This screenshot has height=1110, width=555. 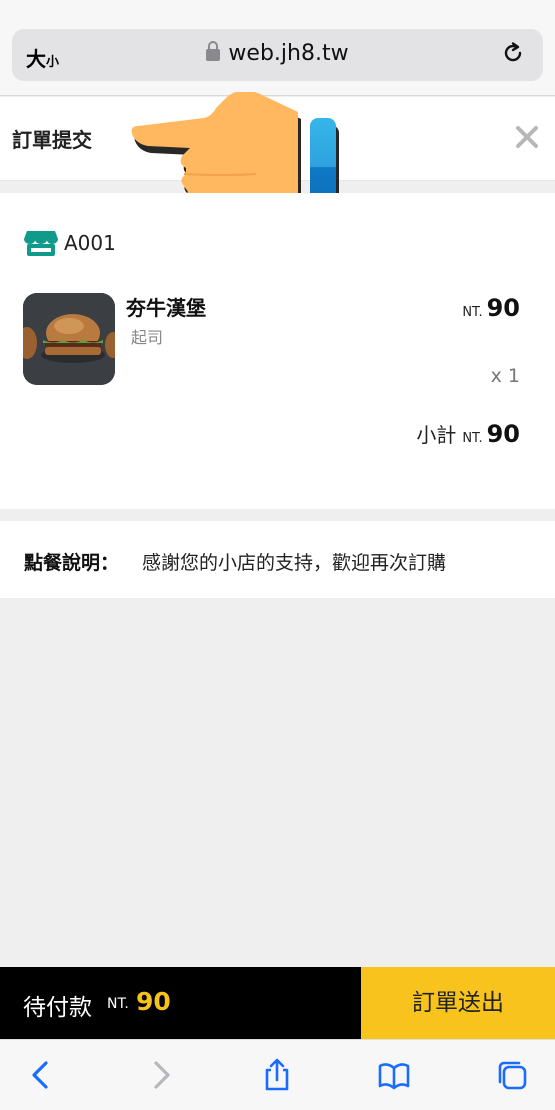 I want to click on product-image, so click(x=69, y=339).